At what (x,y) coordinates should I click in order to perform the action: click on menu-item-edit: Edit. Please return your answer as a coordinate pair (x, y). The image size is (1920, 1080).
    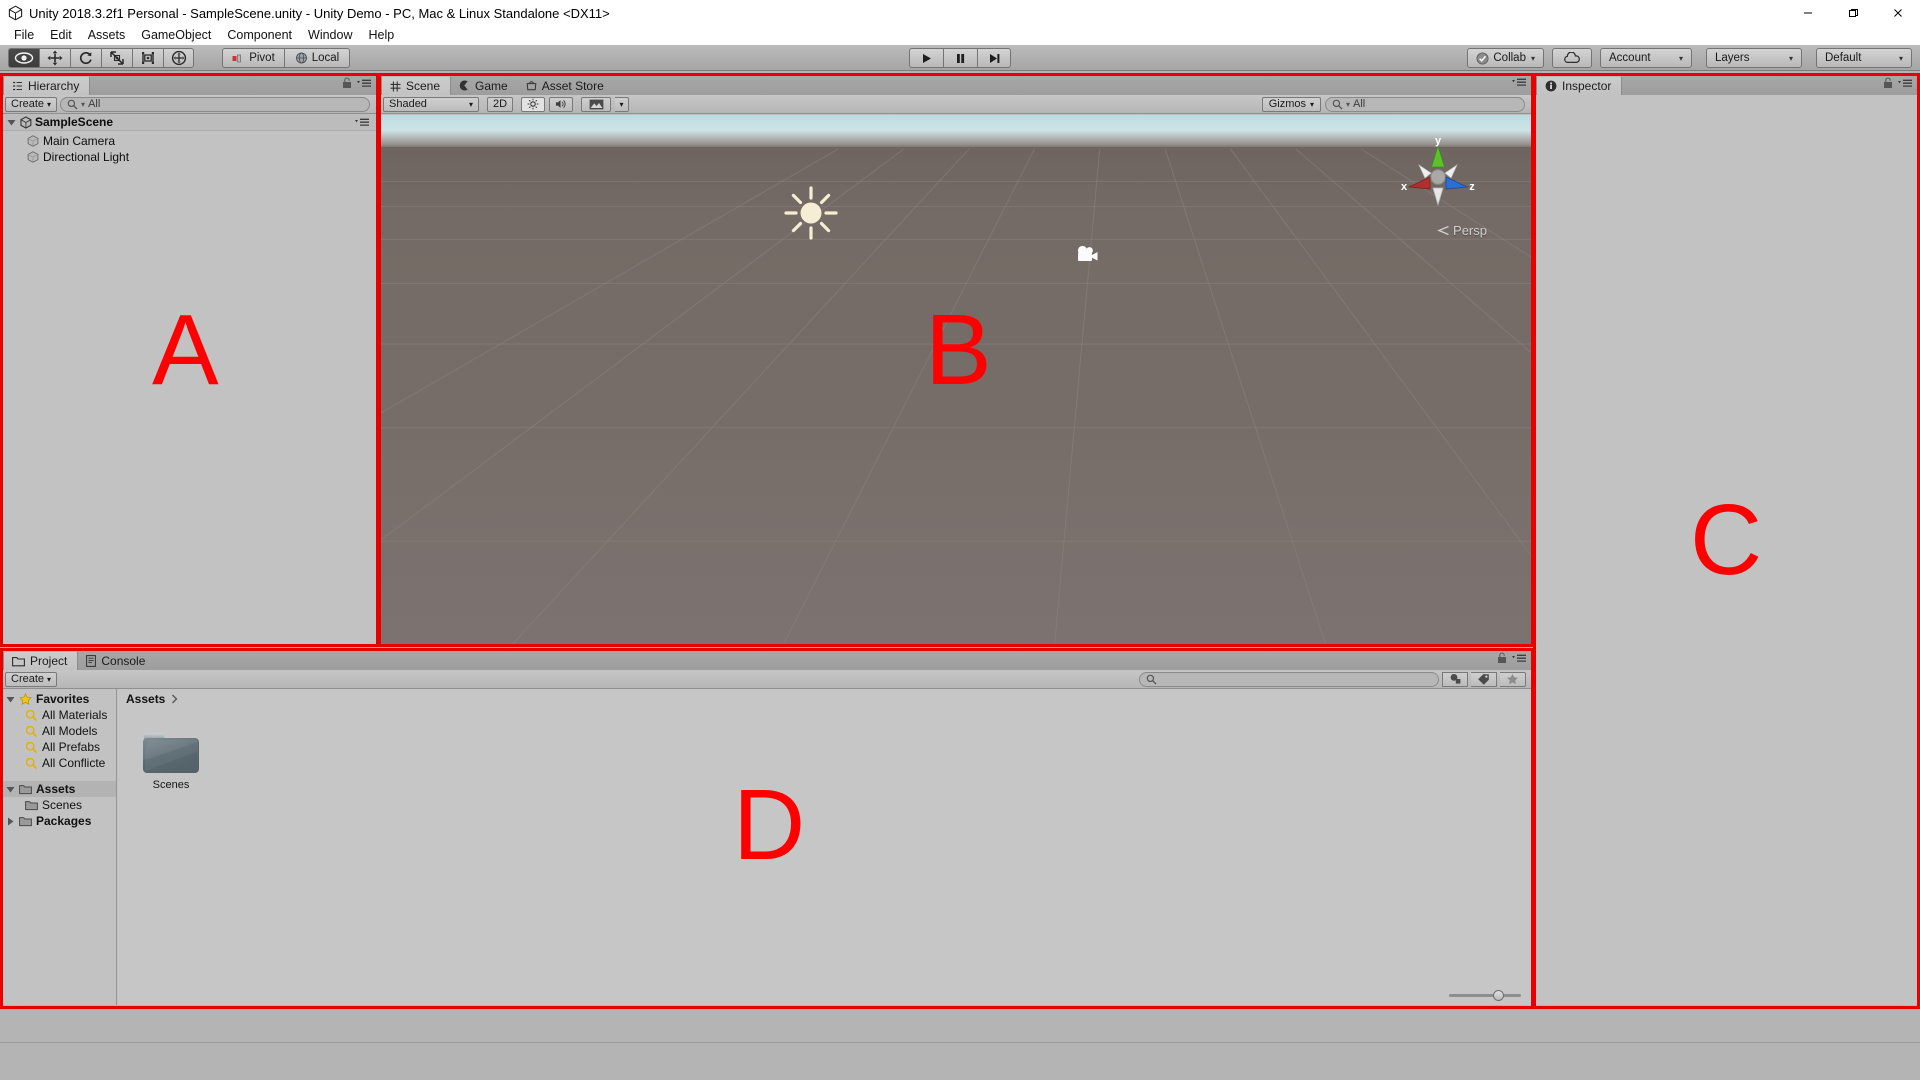
    Looking at the image, I should click on (61, 35).